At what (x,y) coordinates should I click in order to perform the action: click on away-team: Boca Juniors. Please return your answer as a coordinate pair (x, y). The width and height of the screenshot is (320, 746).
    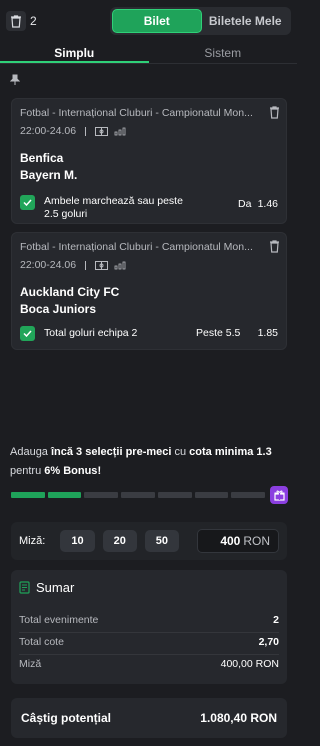
    Looking at the image, I should click on (58, 309).